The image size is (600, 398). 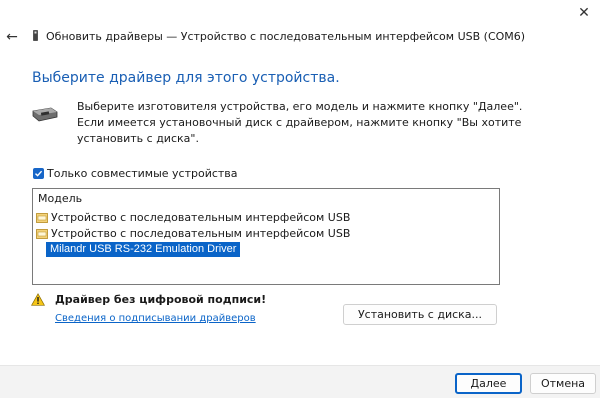 I want to click on close-icon: ✕, so click(x=584, y=13).